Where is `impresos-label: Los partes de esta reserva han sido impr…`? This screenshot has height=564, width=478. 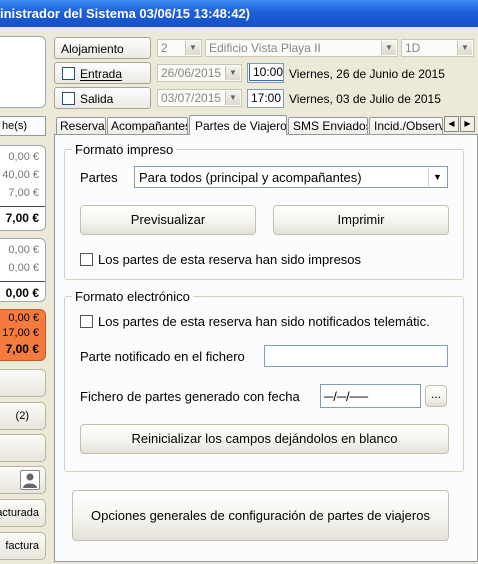
impresos-label: Los partes de esta reserva han sido impr… is located at coordinates (230, 259).